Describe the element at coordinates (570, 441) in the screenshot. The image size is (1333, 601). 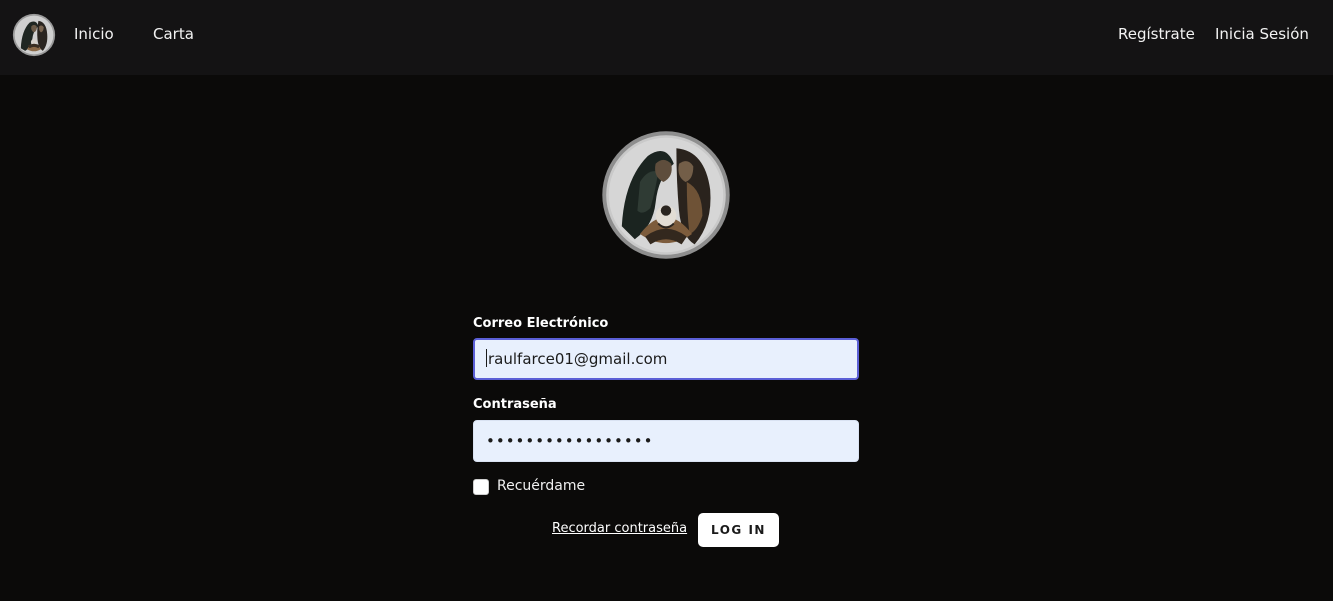
I see `password-masked-value: •••••••••••••••••` at that location.